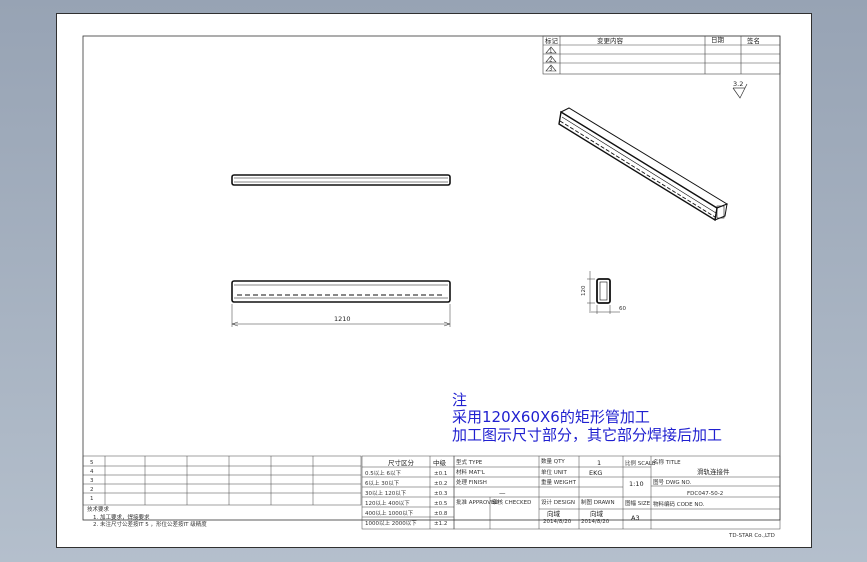  Describe the element at coordinates (150, 524) in the screenshot. I see `tech-requirement-2: 2. 未注尺寸公差按IT 5 ，形位公差按IT 级精度` at that location.